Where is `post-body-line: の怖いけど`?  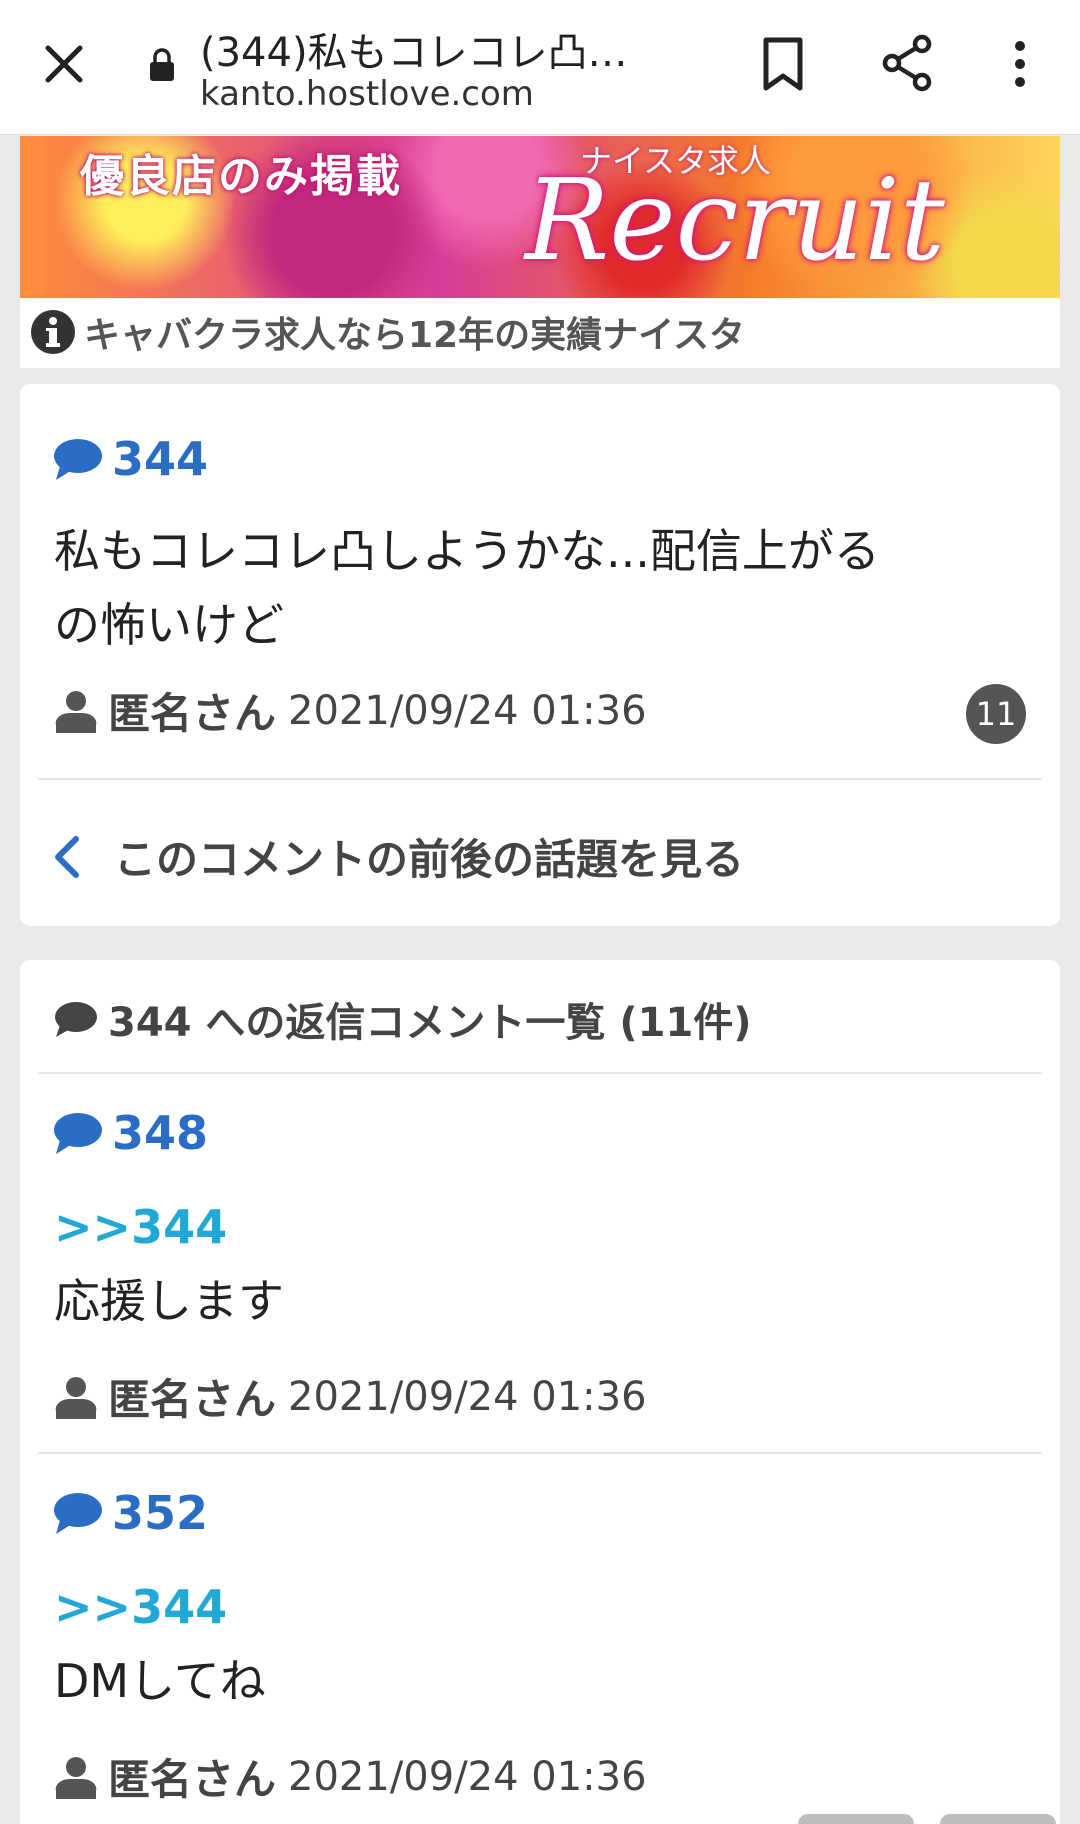
post-body-line: の怖いけど is located at coordinates (169, 625).